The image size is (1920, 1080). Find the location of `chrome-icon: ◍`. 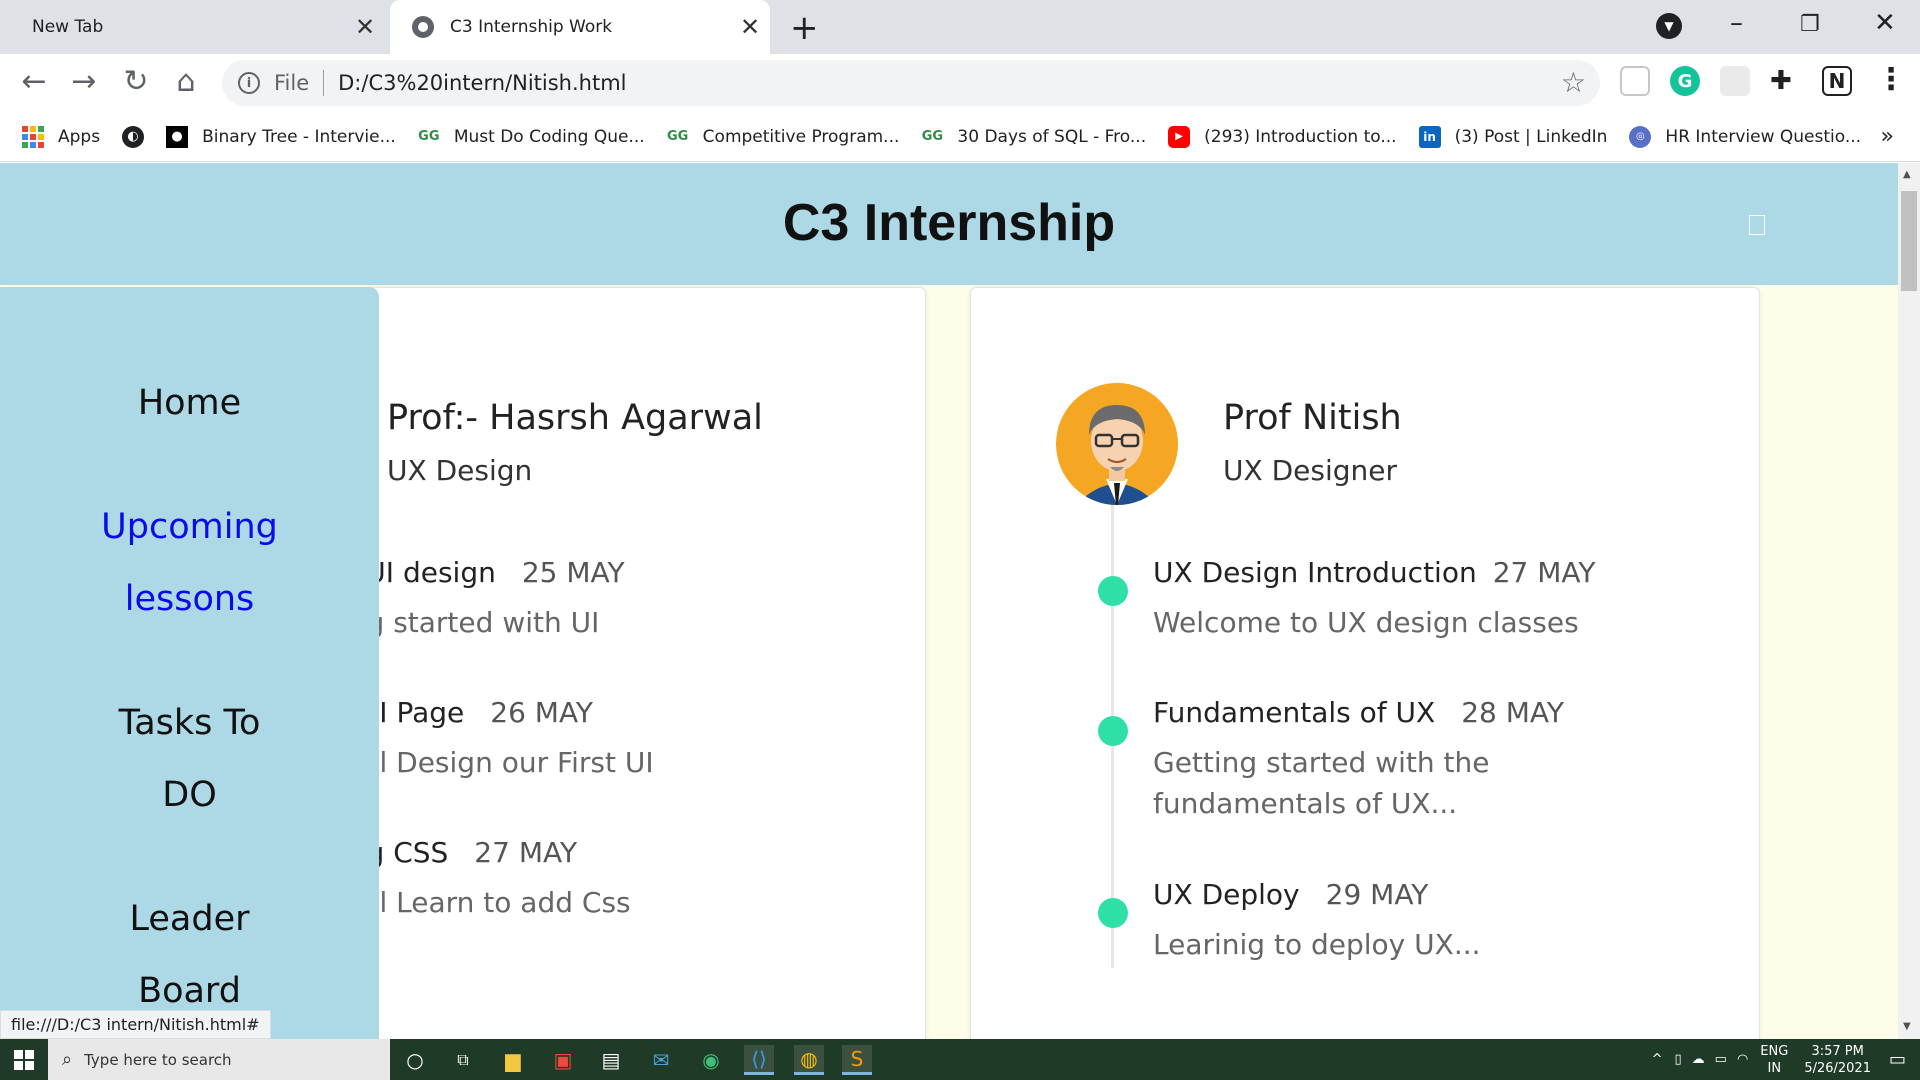

chrome-icon: ◍ is located at coordinates (809, 1060).